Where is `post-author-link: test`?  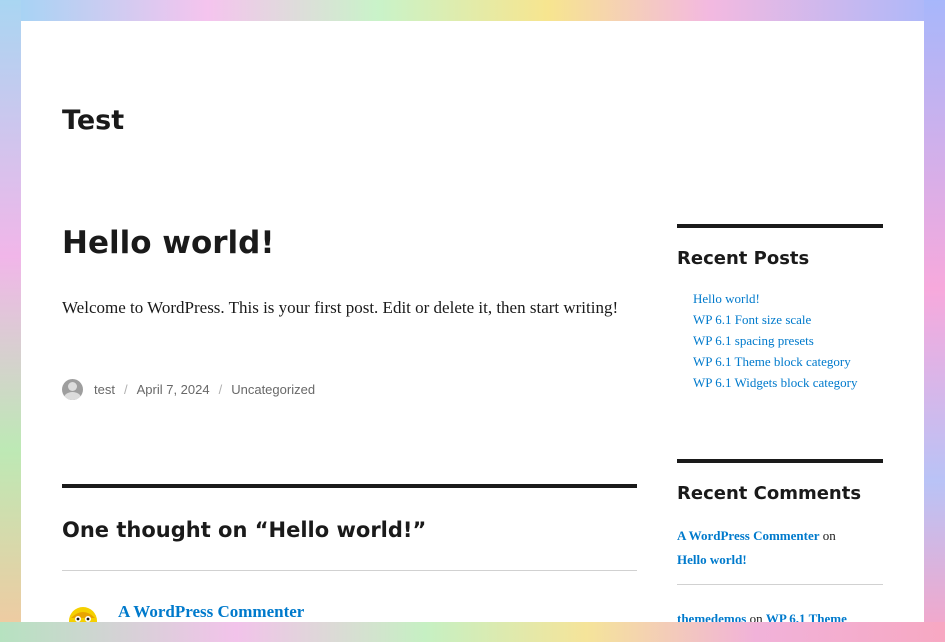
post-author-link: test is located at coordinates (104, 389).